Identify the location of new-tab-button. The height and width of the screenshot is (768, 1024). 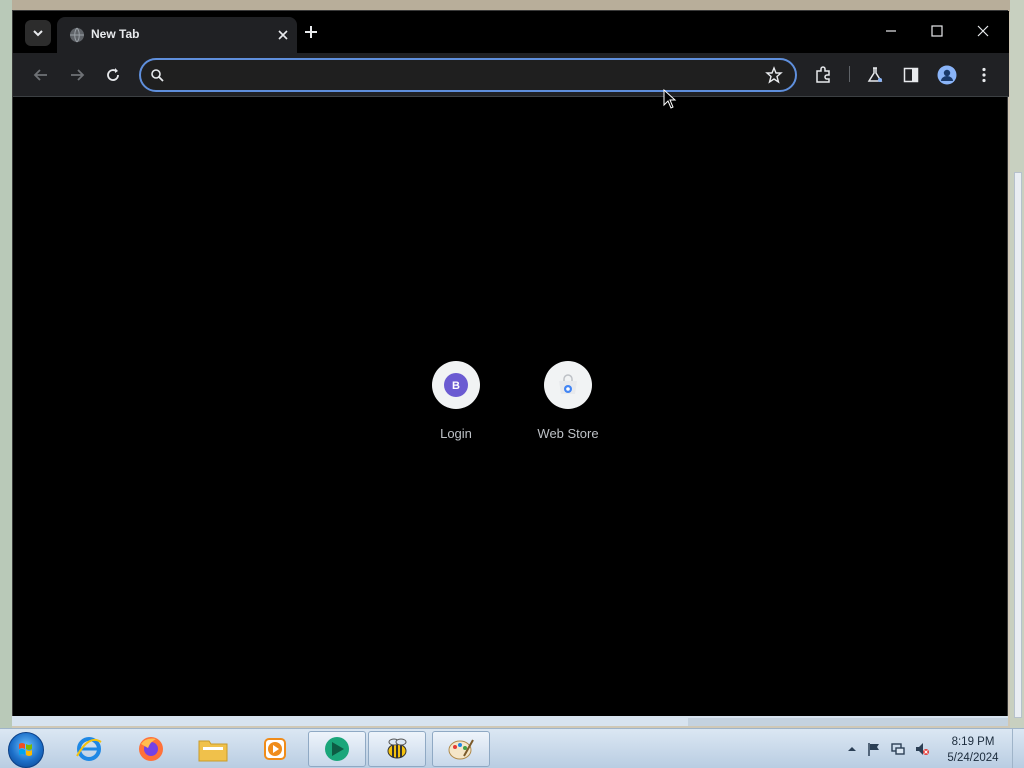
(311, 32).